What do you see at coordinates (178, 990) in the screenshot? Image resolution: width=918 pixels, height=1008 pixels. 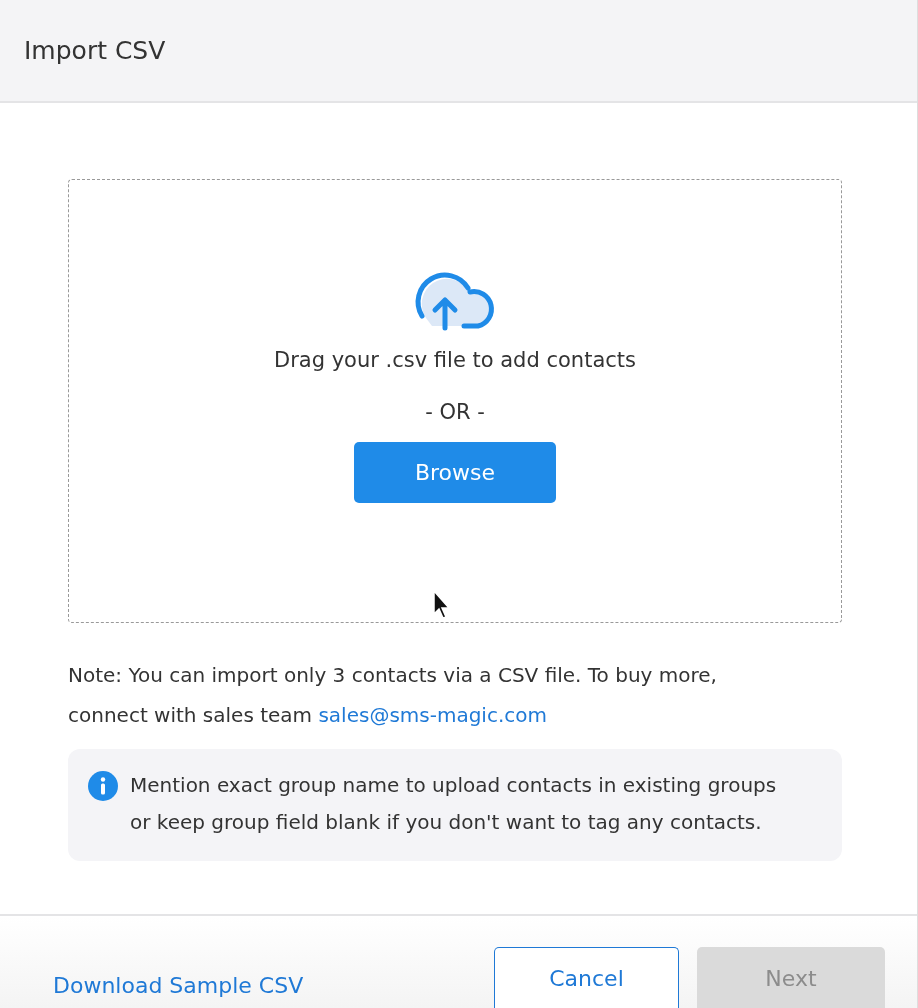 I see `download-sample-link: Download Sample CSV` at bounding box center [178, 990].